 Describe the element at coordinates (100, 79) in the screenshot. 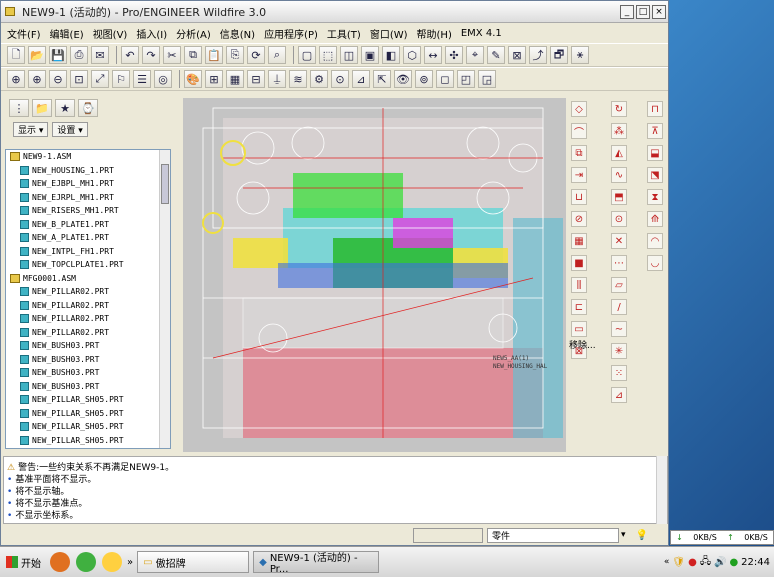

I see `reorient-icon: ⤢` at that location.